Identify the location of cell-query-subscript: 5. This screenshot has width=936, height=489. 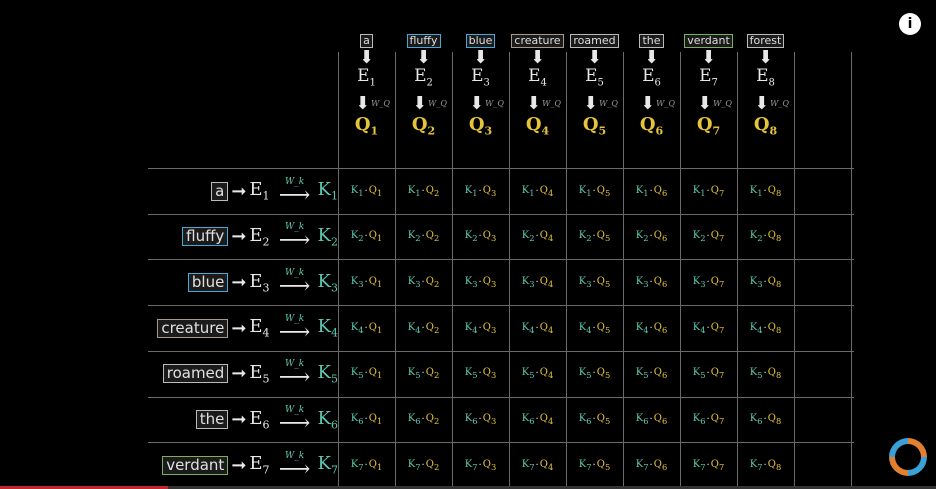
(607, 192).